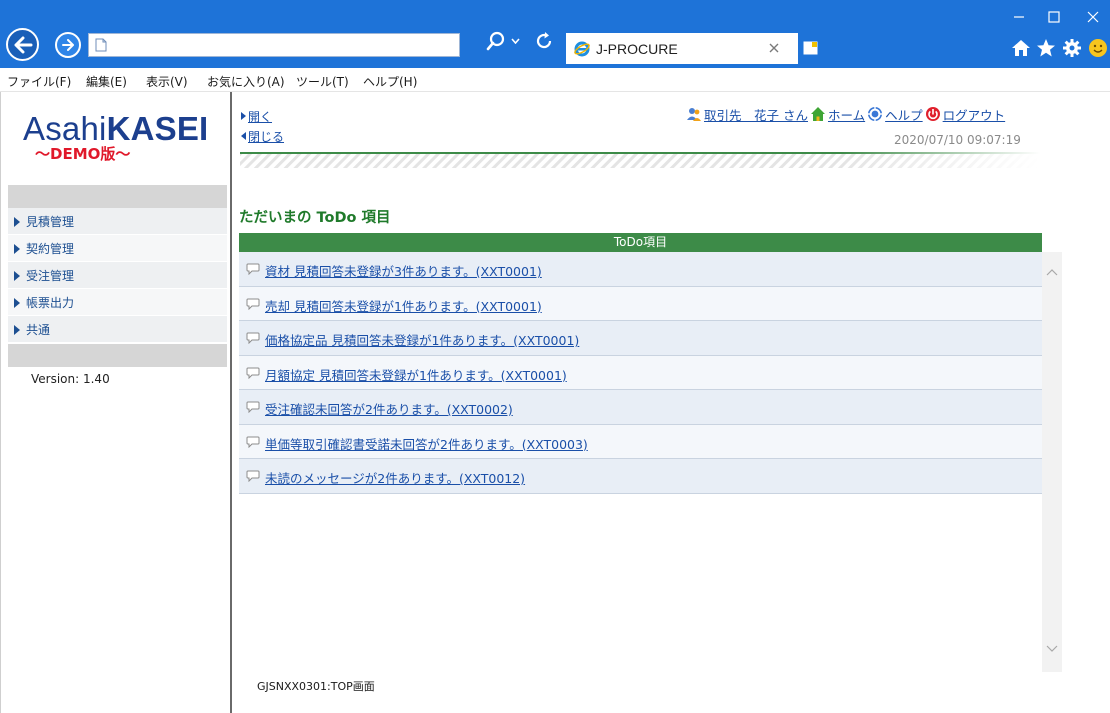 The image size is (1110, 713). What do you see at coordinates (260, 117) in the screenshot?
I see `open-link-label: 開く` at bounding box center [260, 117].